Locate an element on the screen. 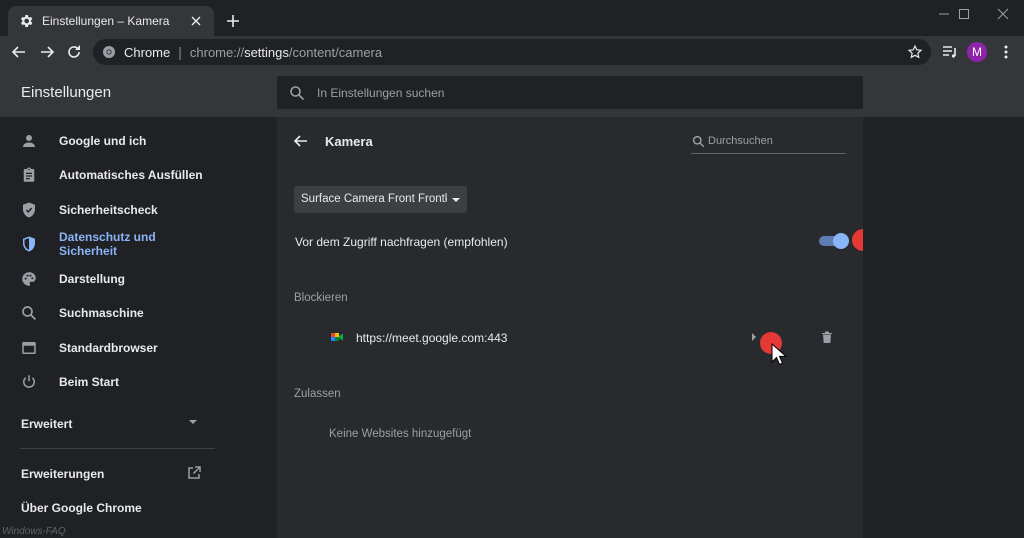 The height and width of the screenshot is (538, 1024). shield-check-icon is located at coordinates (29, 210).